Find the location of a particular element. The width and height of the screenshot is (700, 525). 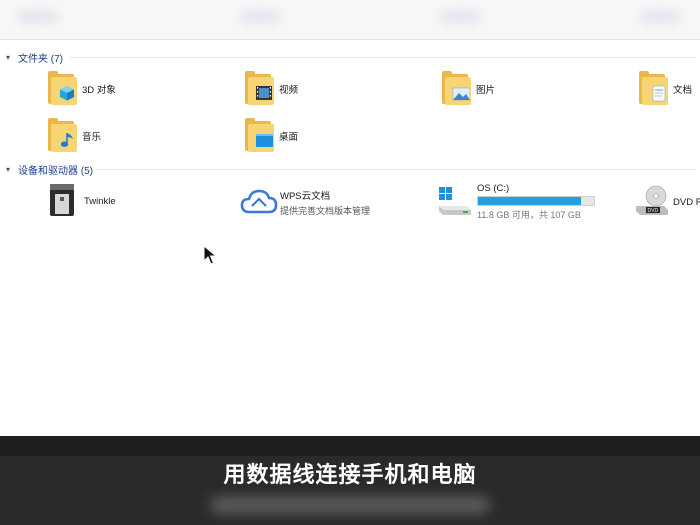

film-icon is located at coordinates (264, 93).